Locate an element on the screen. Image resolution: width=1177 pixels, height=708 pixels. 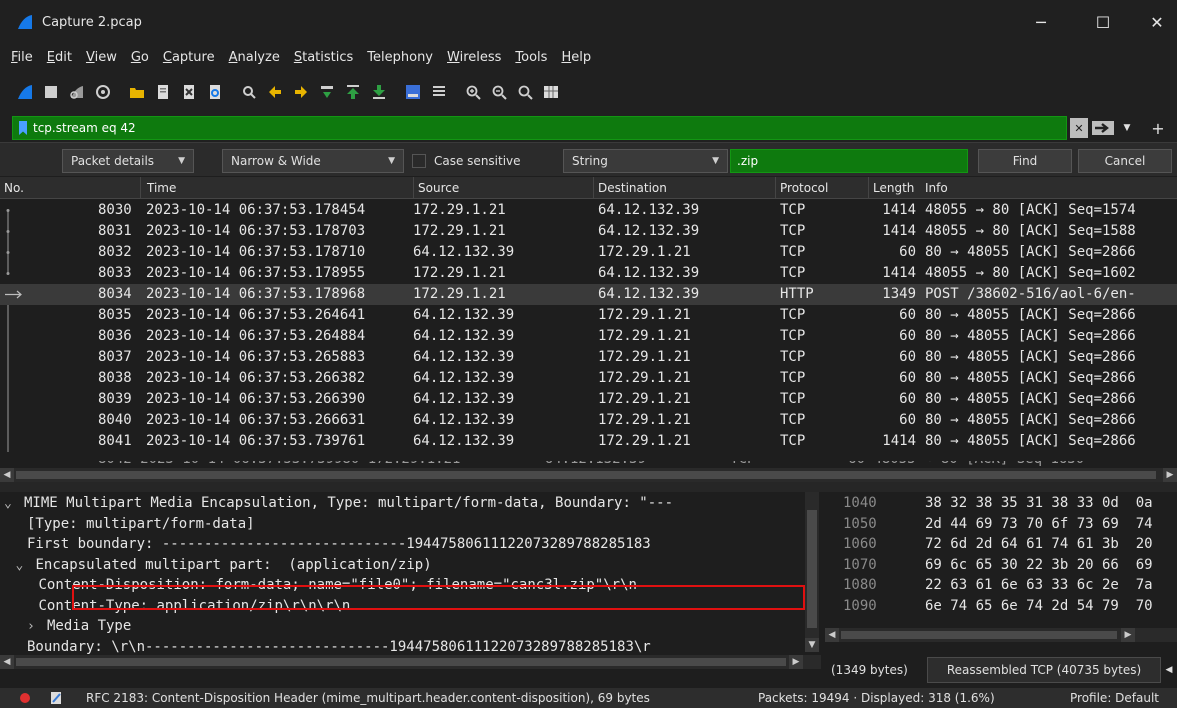
menu-item: File is located at coordinates (22, 57).